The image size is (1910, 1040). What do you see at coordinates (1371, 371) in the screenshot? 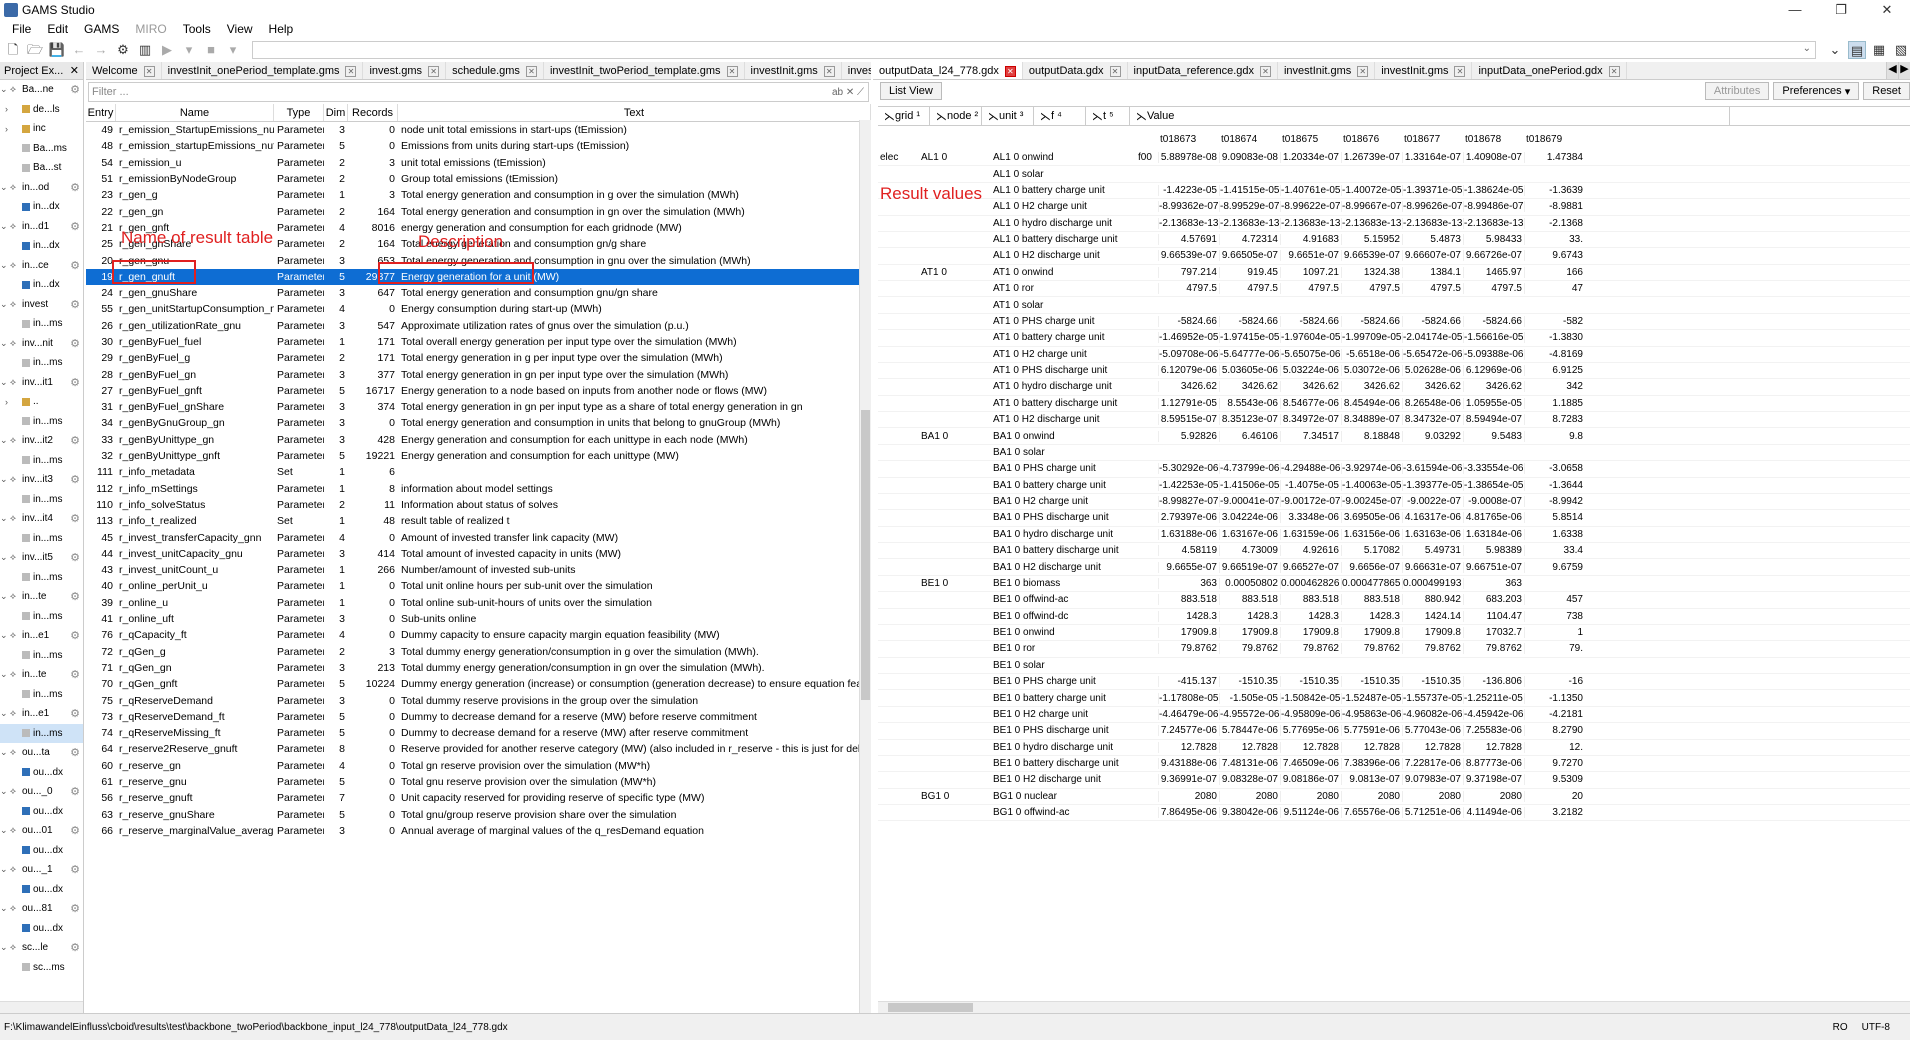
I see `pivot-value: 5.03072e-06` at bounding box center [1371, 371].